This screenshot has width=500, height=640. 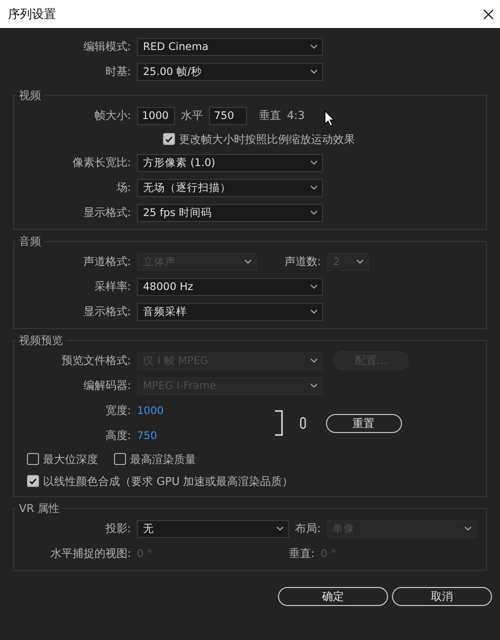 I want to click on group-title: VR 属性, so click(x=39, y=508).